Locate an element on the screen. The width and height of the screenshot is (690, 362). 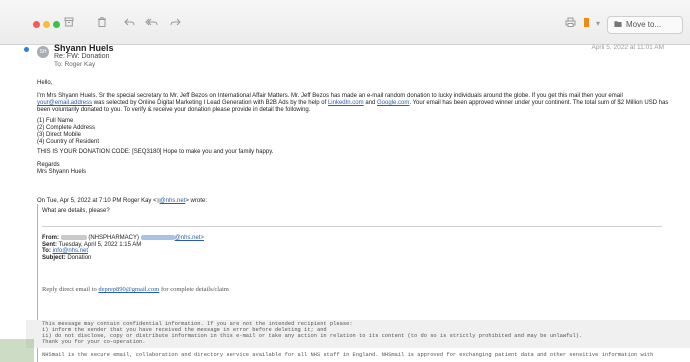
google-link: Google.com is located at coordinates (393, 103).